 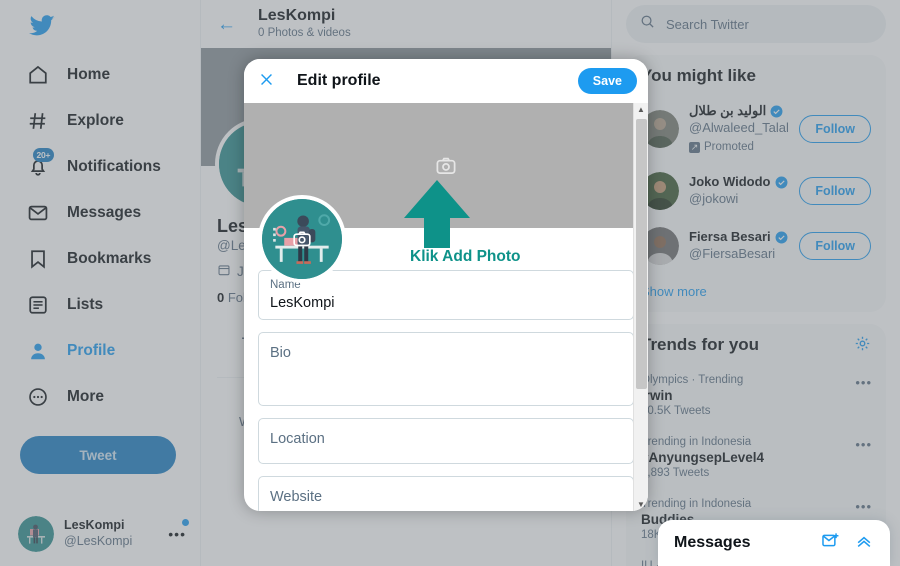 I want to click on bio-field-placeholder: Bio, so click(x=280, y=352).